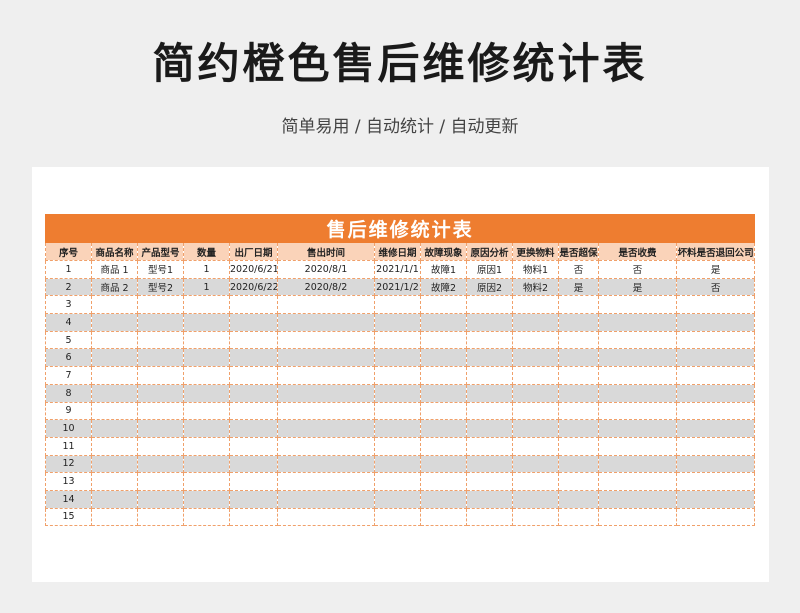 This screenshot has width=800, height=613. Describe the element at coordinates (637, 269) in the screenshot. I see `table-cell: 否` at that location.